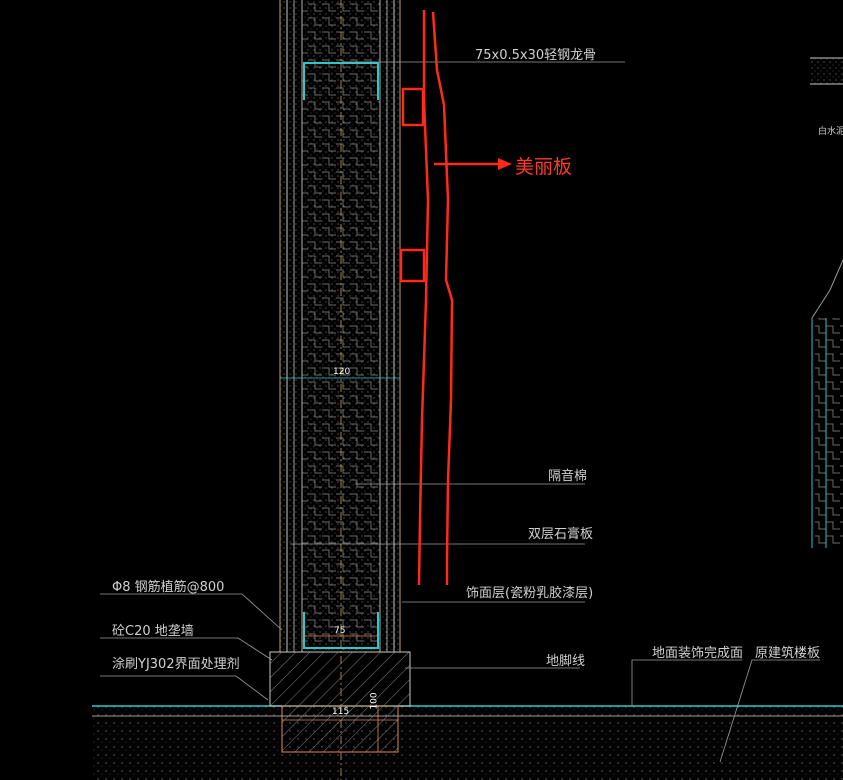  What do you see at coordinates (153, 631) in the screenshot?
I see `label-concrete-wall: 砼C20 地垄墙` at bounding box center [153, 631].